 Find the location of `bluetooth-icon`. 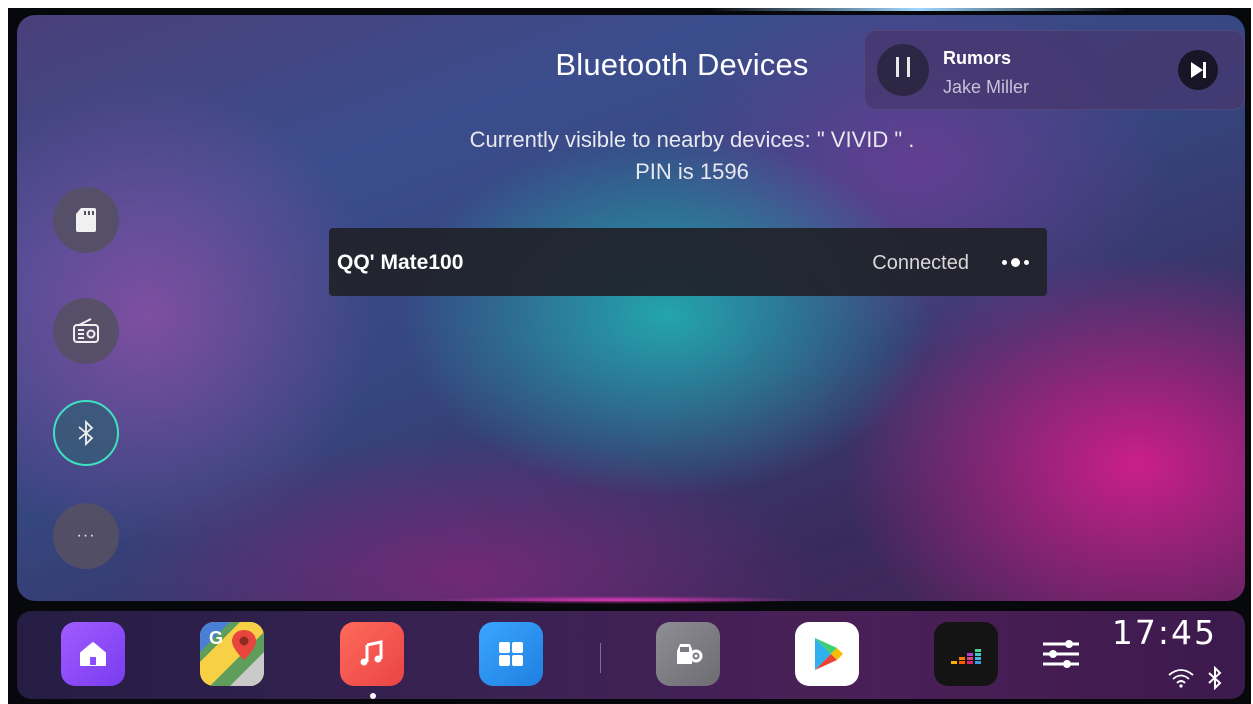

bluetooth-icon is located at coordinates (86, 433).